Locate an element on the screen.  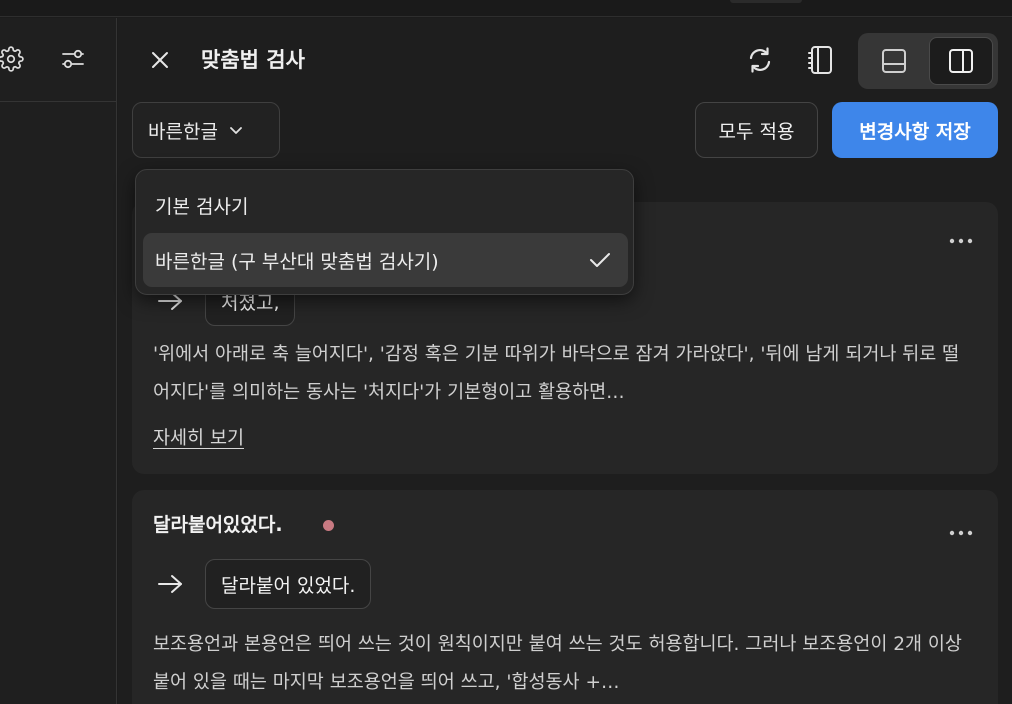
error-dot is located at coordinates (328, 525).